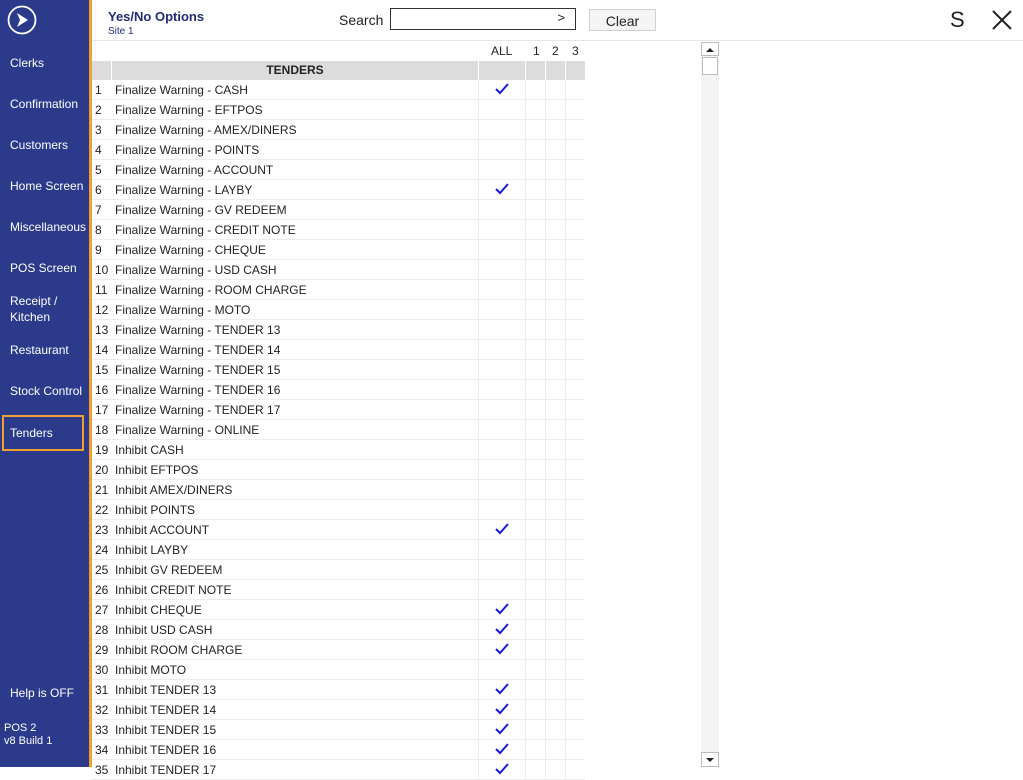 The width and height of the screenshot is (1023, 780). I want to click on sidebar-item-confirmation: Confirmation, so click(49, 104).